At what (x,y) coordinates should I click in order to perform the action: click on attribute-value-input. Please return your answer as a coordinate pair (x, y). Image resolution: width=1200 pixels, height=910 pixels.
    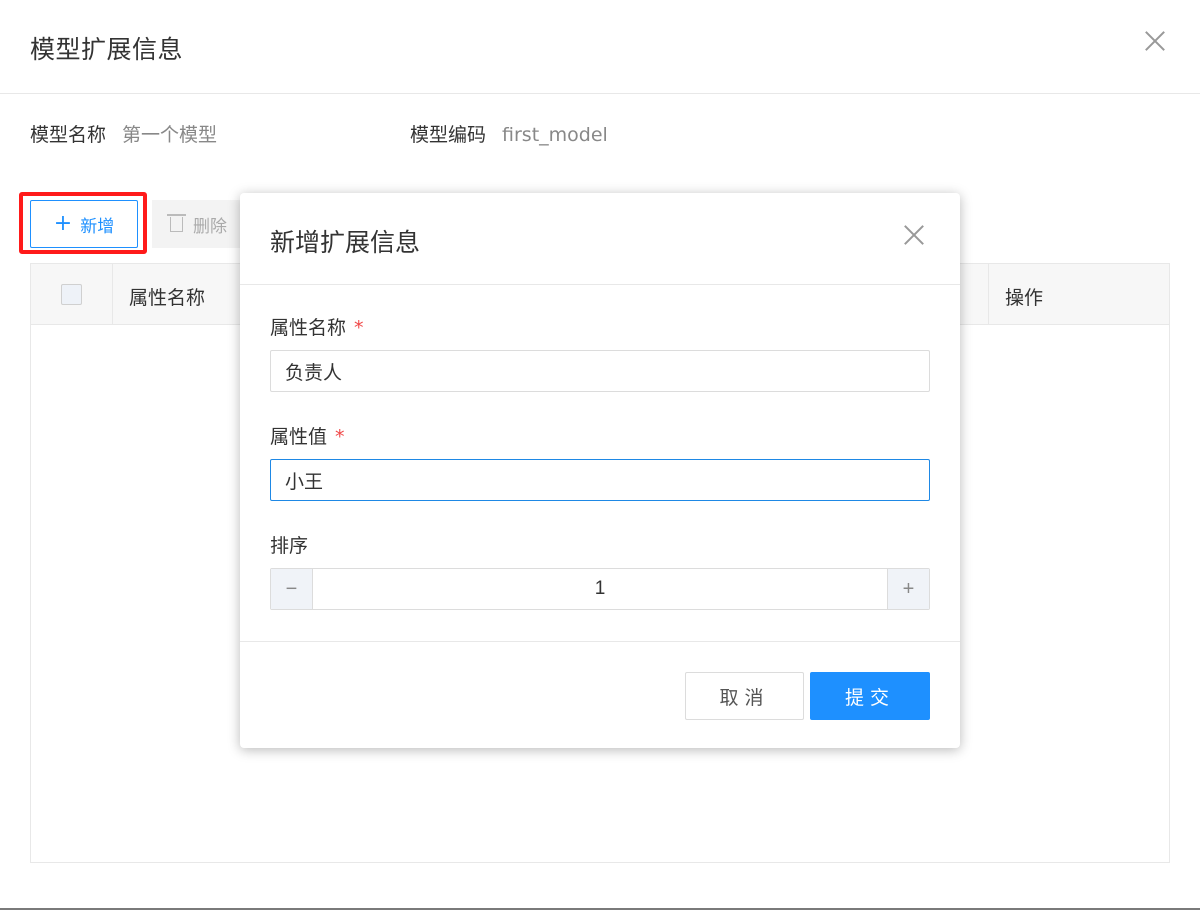
    Looking at the image, I should click on (600, 480).